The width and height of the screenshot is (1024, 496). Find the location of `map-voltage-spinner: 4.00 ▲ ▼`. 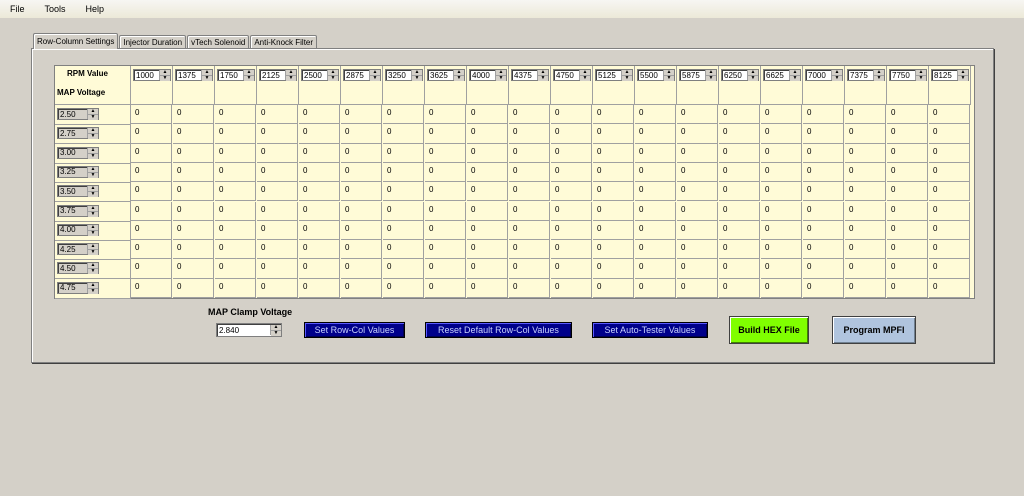

map-voltage-spinner: 4.00 ▲ ▼ is located at coordinates (78, 229).